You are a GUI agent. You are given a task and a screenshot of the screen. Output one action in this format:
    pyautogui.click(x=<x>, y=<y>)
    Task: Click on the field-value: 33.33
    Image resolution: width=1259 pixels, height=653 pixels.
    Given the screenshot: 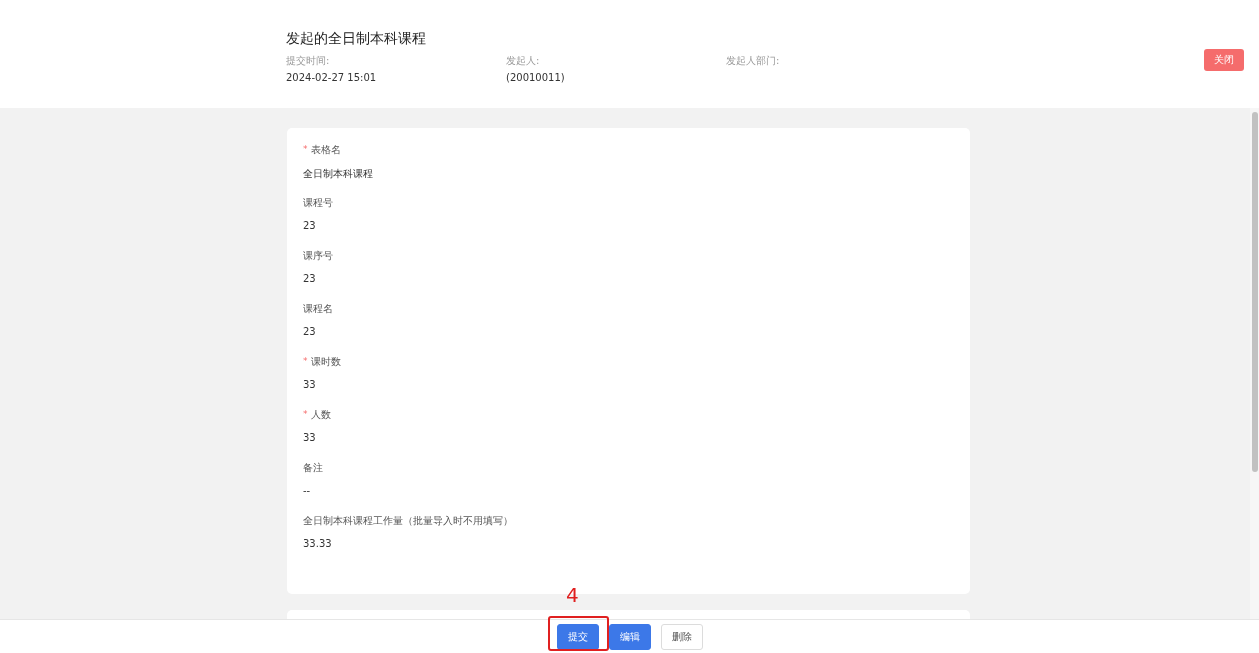 What is the action you would take?
    pyautogui.click(x=318, y=543)
    